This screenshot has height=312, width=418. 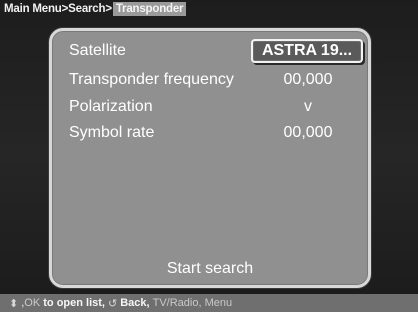 What do you see at coordinates (308, 133) in the screenshot?
I see `symbol-rate-value: 00,000` at bounding box center [308, 133].